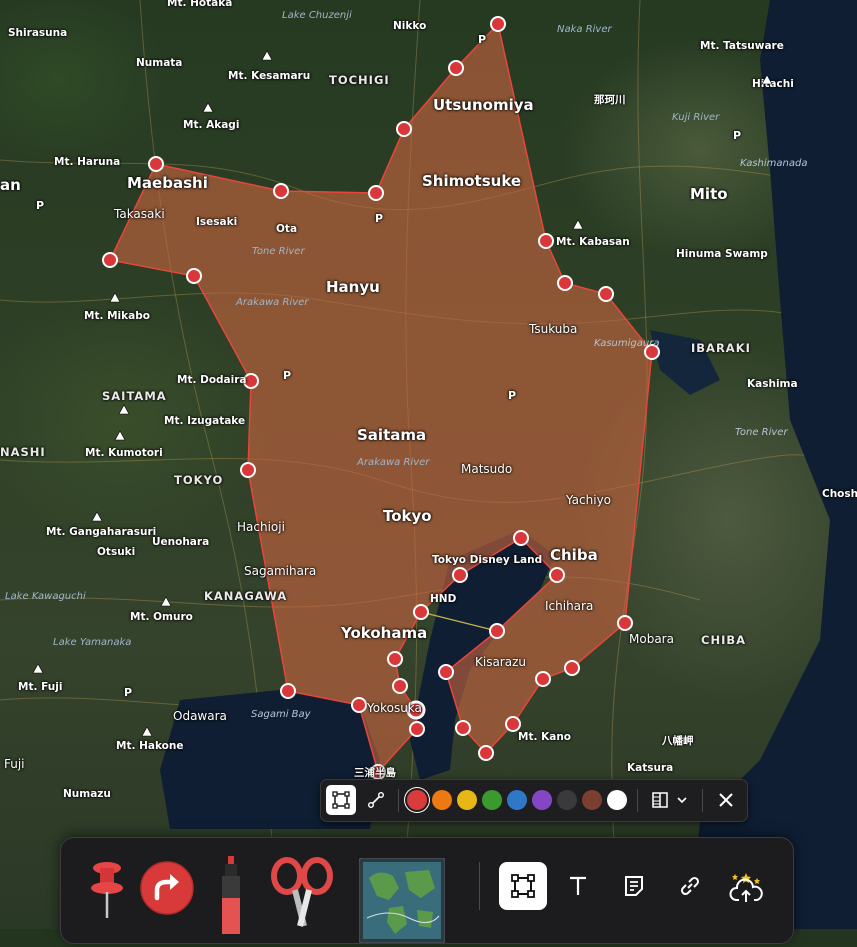  Describe the element at coordinates (660, 800) in the screenshot. I see `fill-opacity-icon` at that location.